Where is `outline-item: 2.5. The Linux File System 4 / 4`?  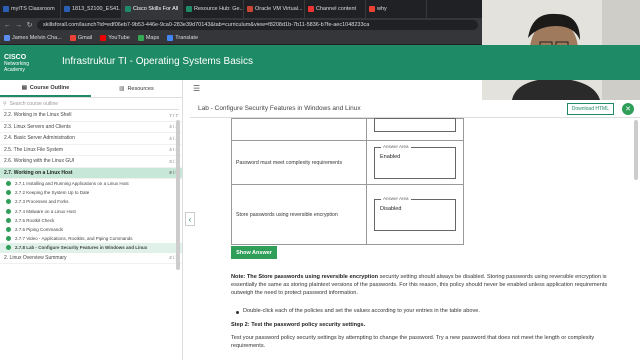 outline-item: 2.5. The Linux File System 4 / 4 is located at coordinates (91, 150).